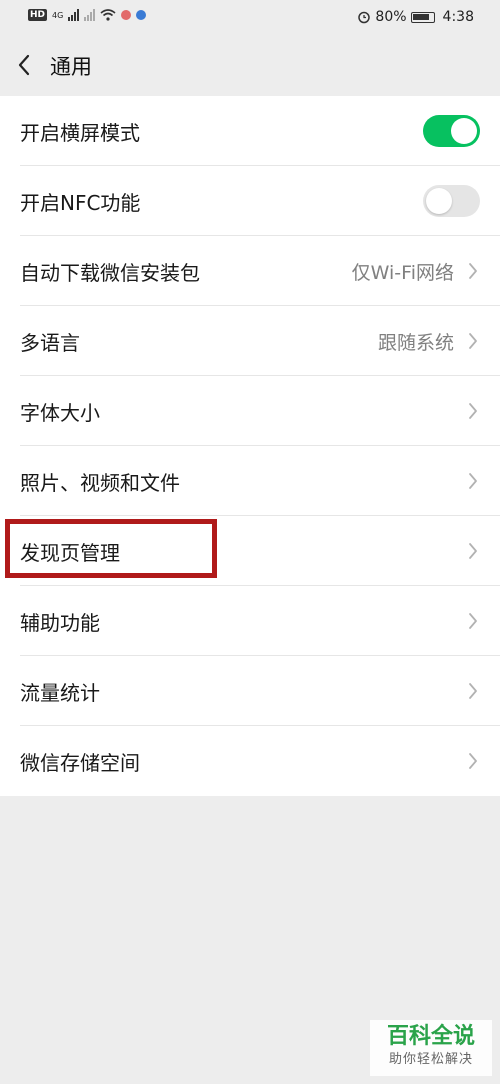 Image resolution: width=500 pixels, height=1084 pixels. Describe the element at coordinates (250, 66) in the screenshot. I see `nav-bar: 通用` at that location.